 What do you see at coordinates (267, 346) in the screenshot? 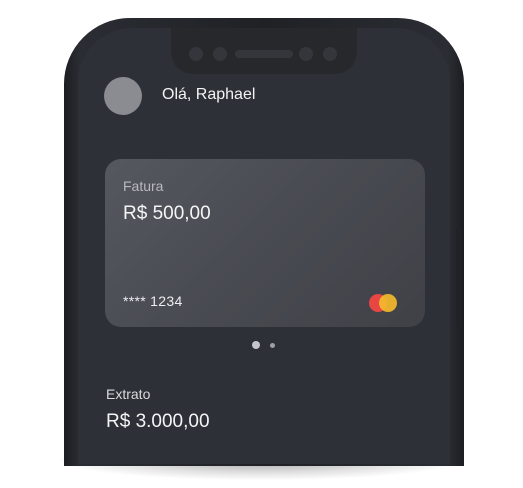
I see `card-pager` at bounding box center [267, 346].